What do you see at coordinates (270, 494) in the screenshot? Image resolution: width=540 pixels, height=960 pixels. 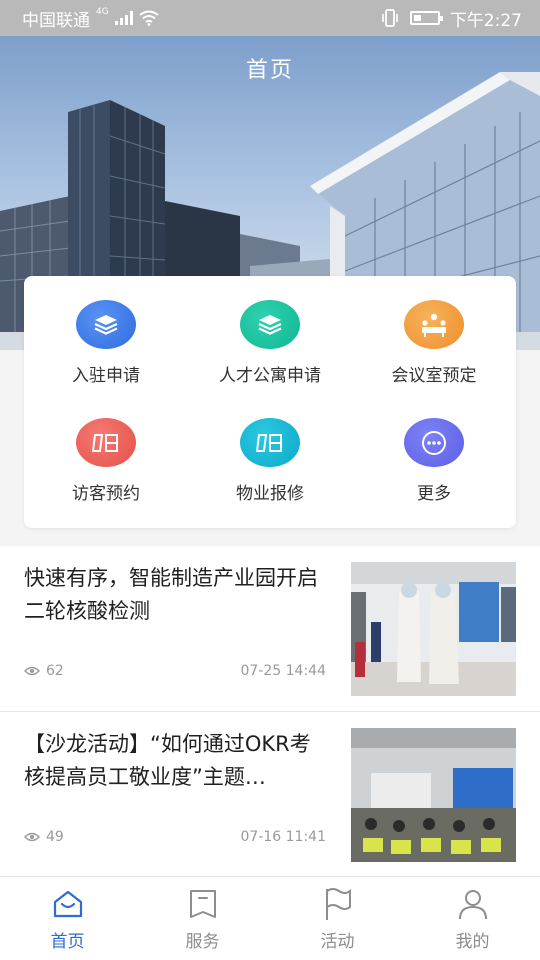 I see `menu-label: 物业报修` at bounding box center [270, 494].